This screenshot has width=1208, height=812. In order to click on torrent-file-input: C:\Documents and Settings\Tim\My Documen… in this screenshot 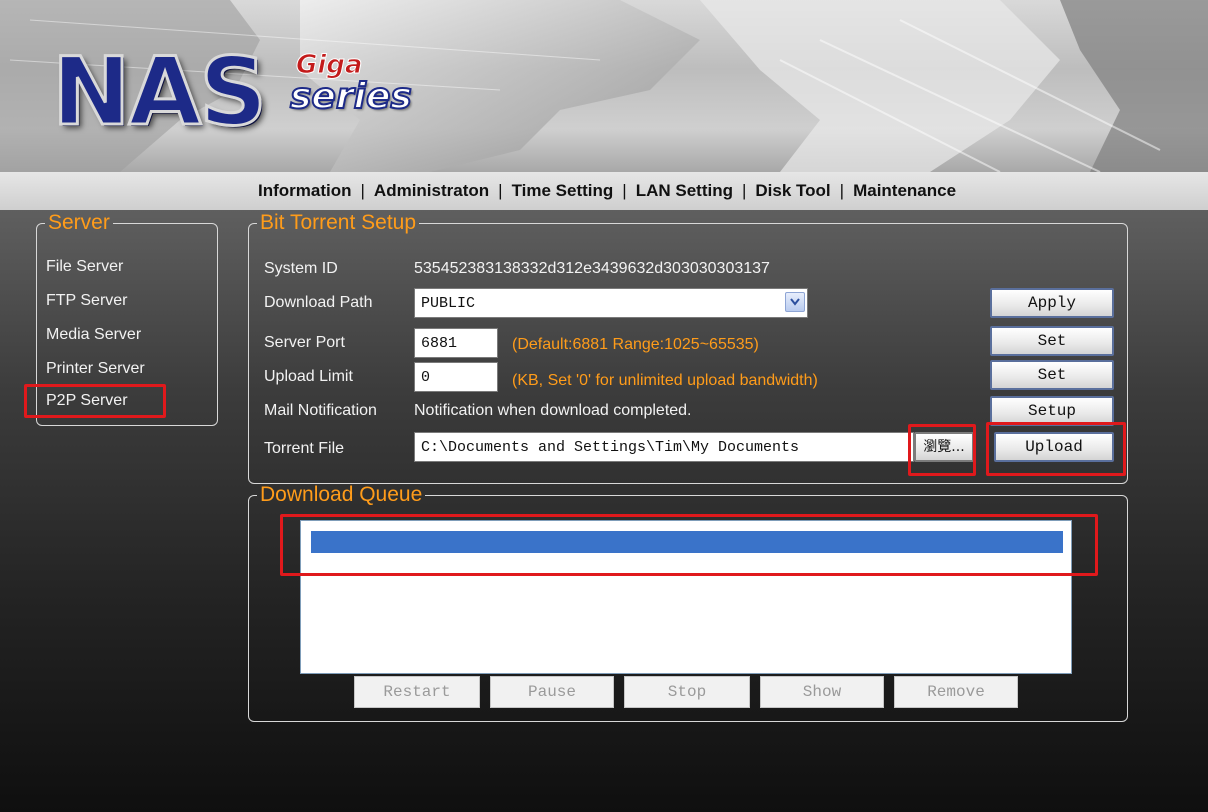, I will do `click(664, 447)`.